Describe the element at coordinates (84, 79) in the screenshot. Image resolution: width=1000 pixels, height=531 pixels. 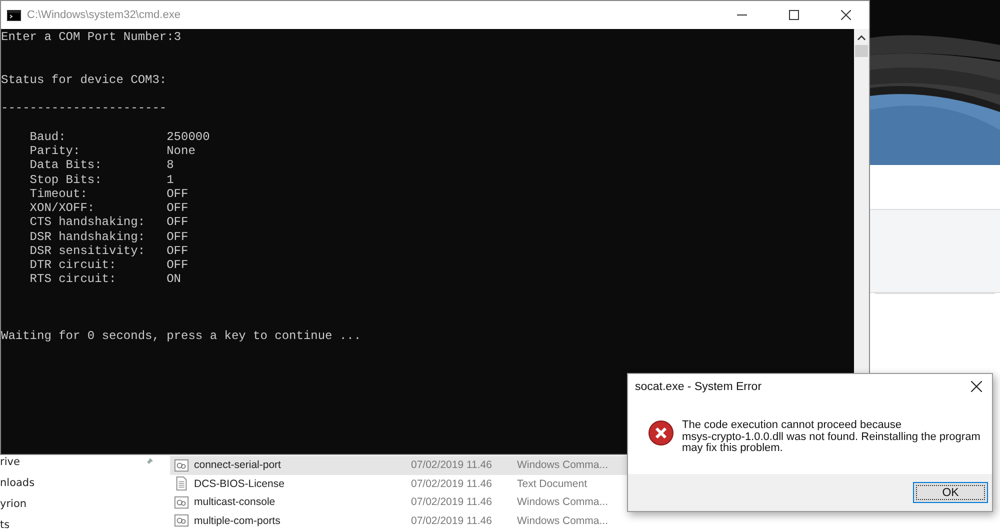
I see `console-line: Status for device COM3:` at that location.